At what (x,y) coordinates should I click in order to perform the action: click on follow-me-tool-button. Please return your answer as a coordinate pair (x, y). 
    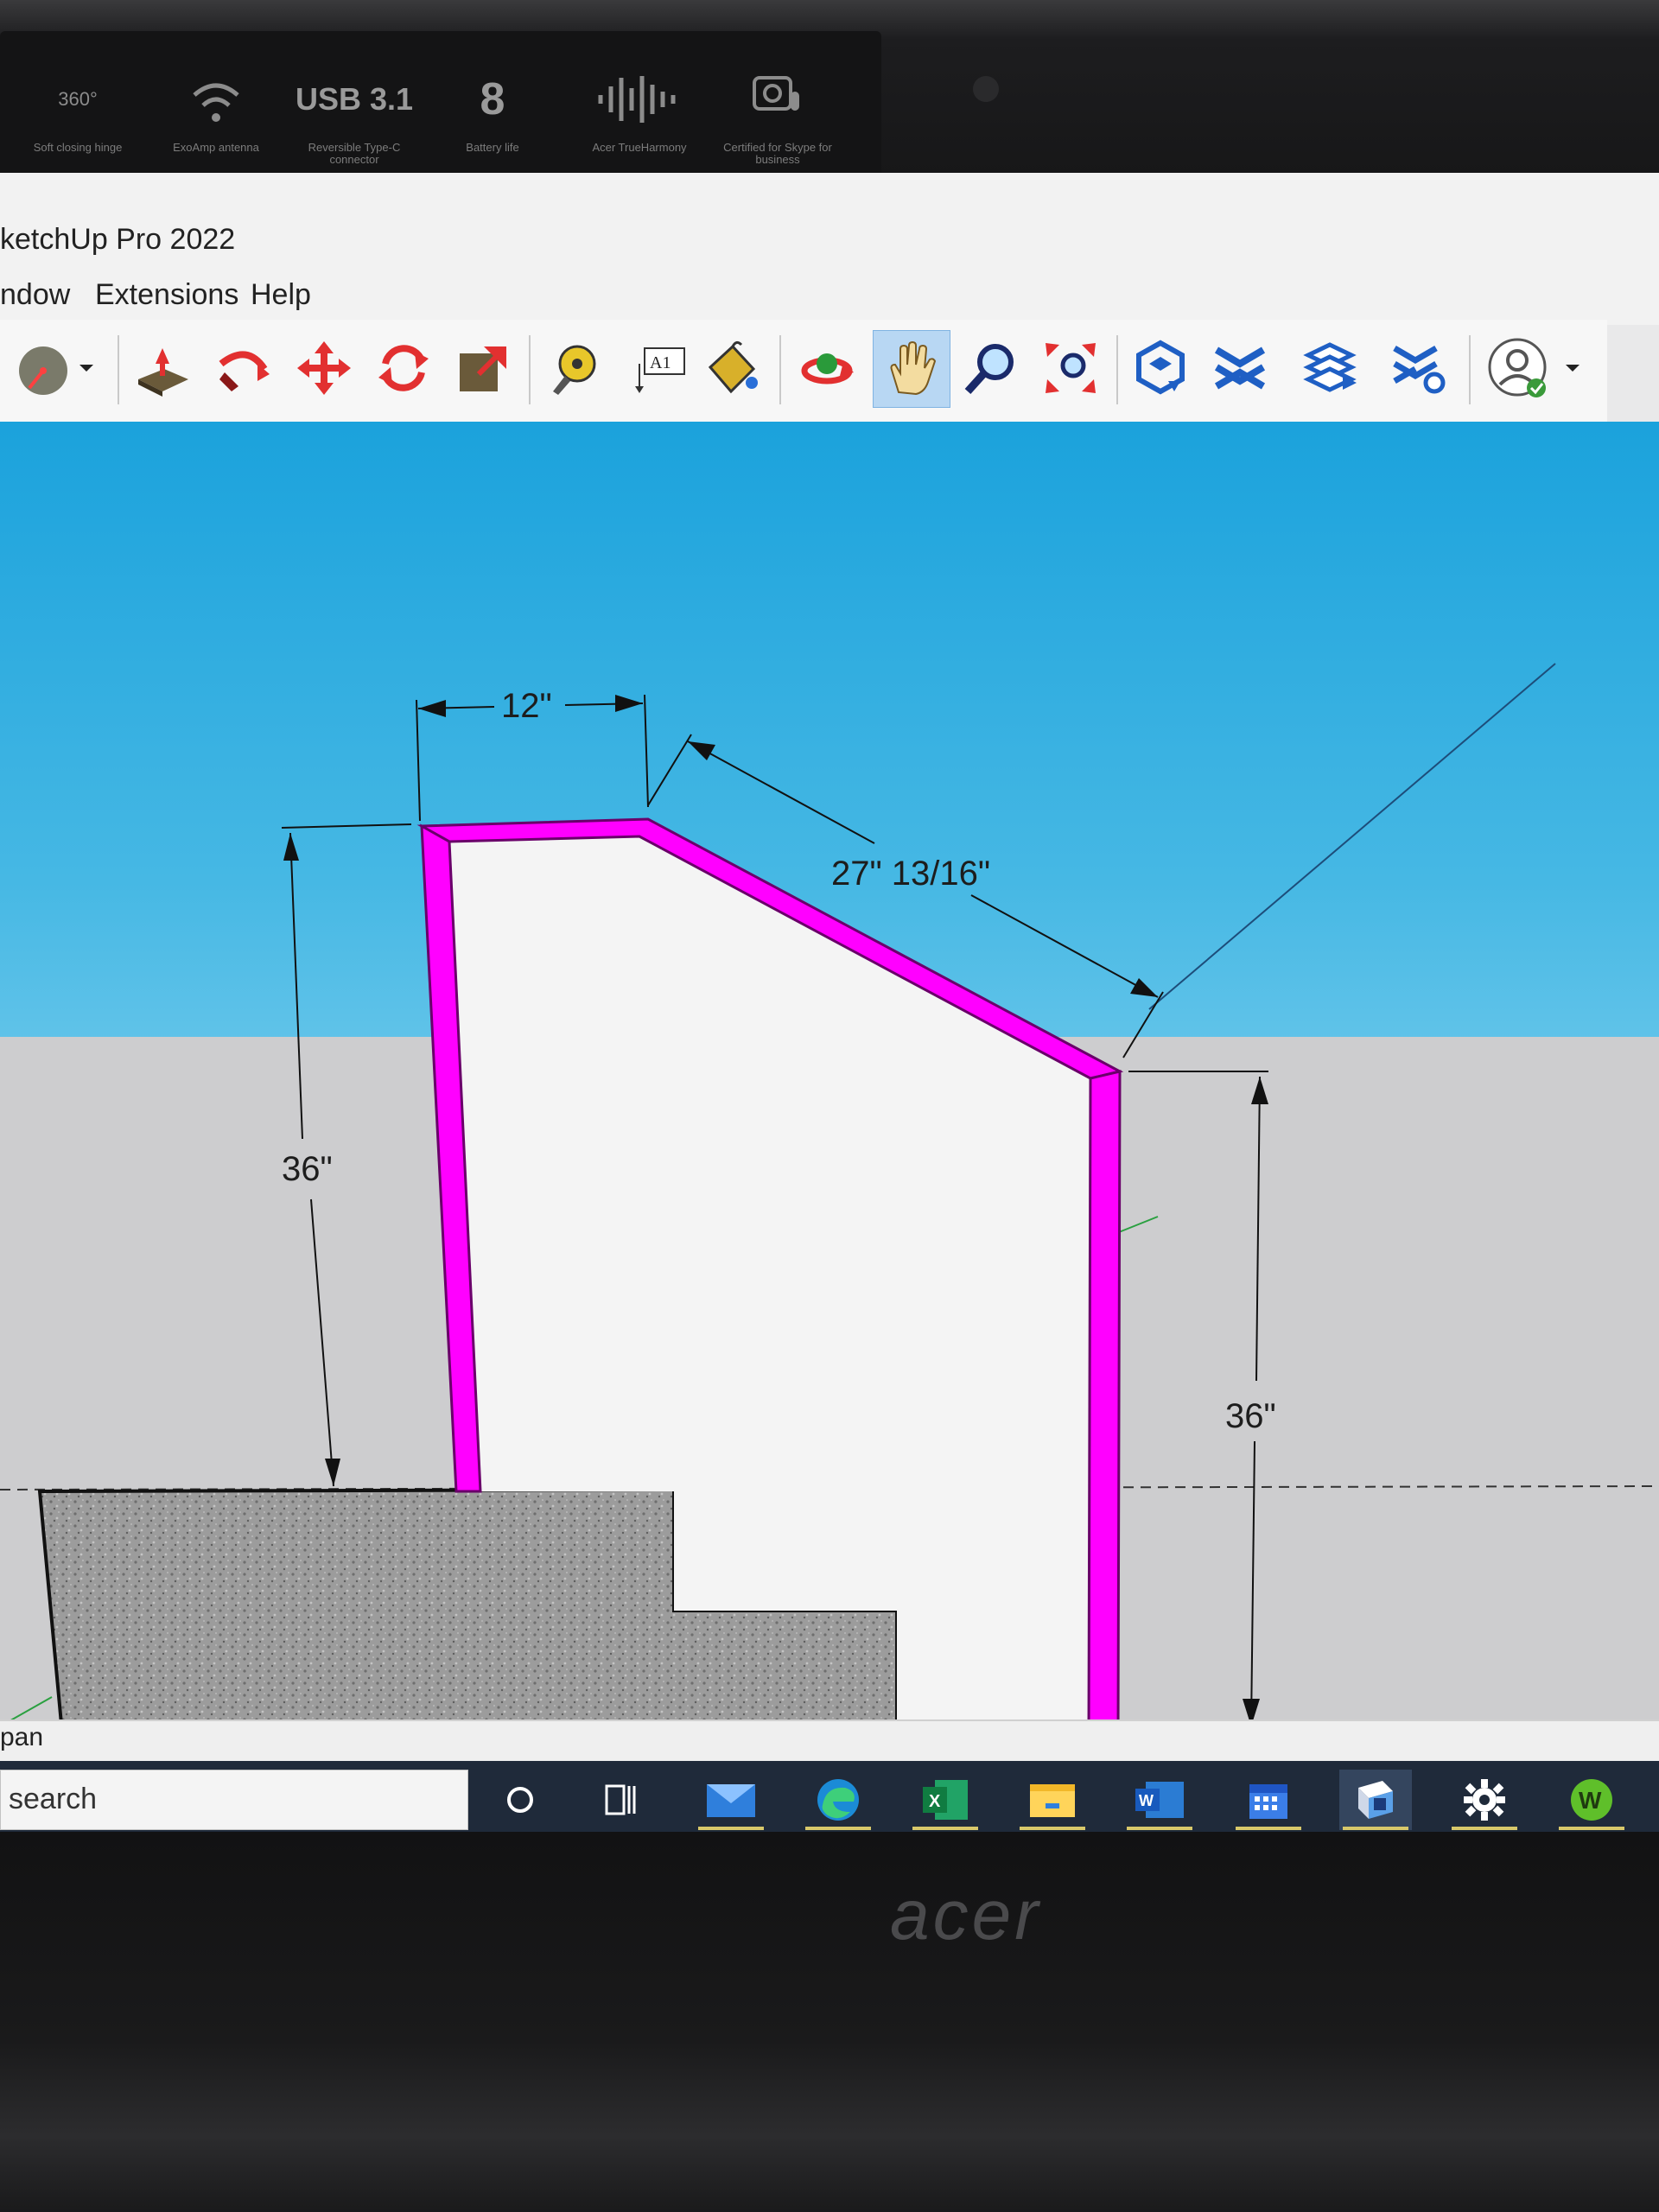
    Looking at the image, I should click on (242, 368).